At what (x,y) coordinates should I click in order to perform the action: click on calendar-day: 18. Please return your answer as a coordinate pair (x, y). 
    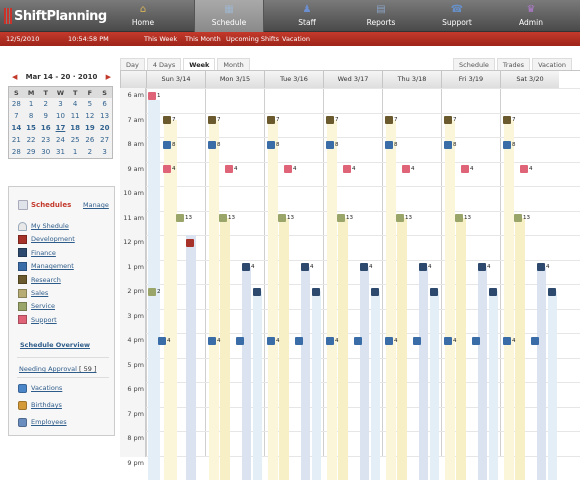
    Looking at the image, I should click on (75, 128).